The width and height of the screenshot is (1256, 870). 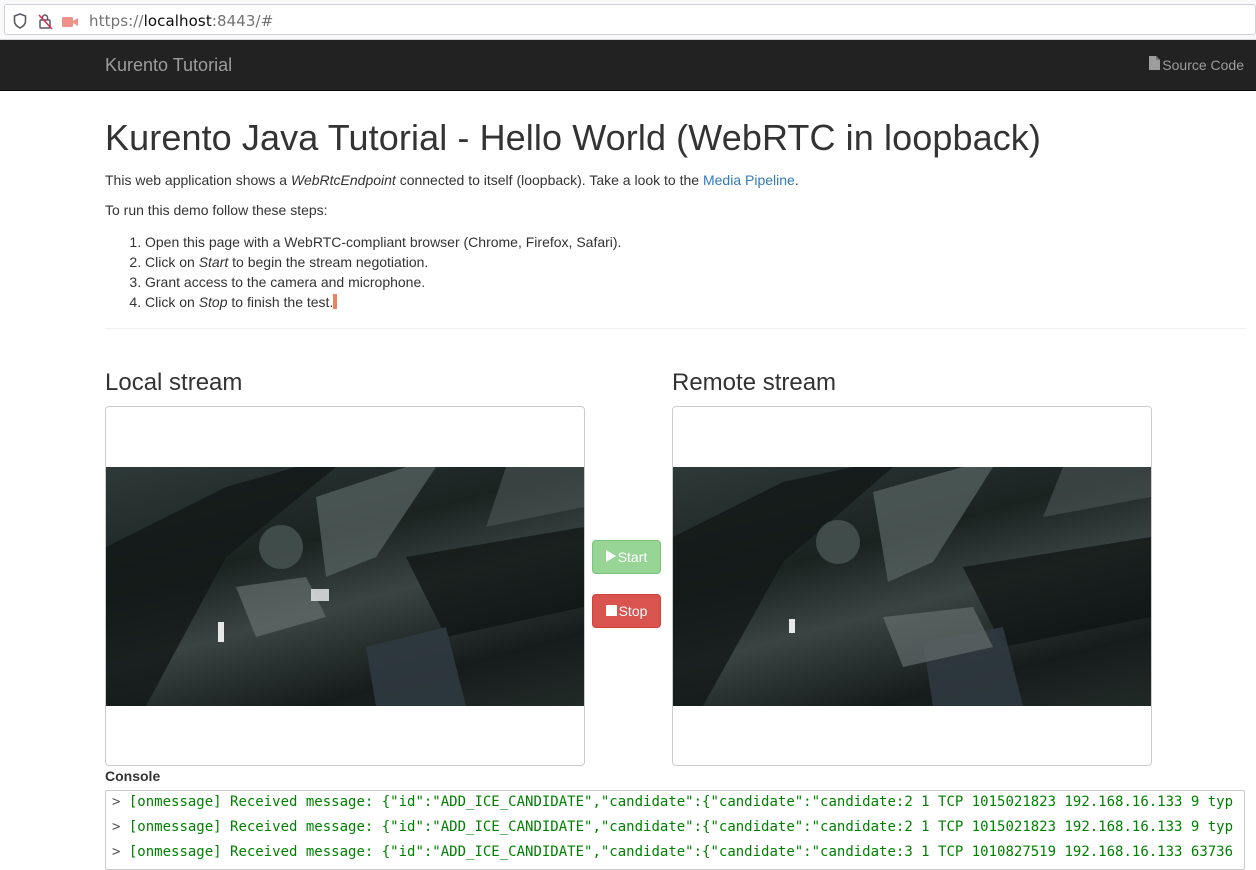 What do you see at coordinates (611, 611) in the screenshot?
I see `stop-icon` at bounding box center [611, 611].